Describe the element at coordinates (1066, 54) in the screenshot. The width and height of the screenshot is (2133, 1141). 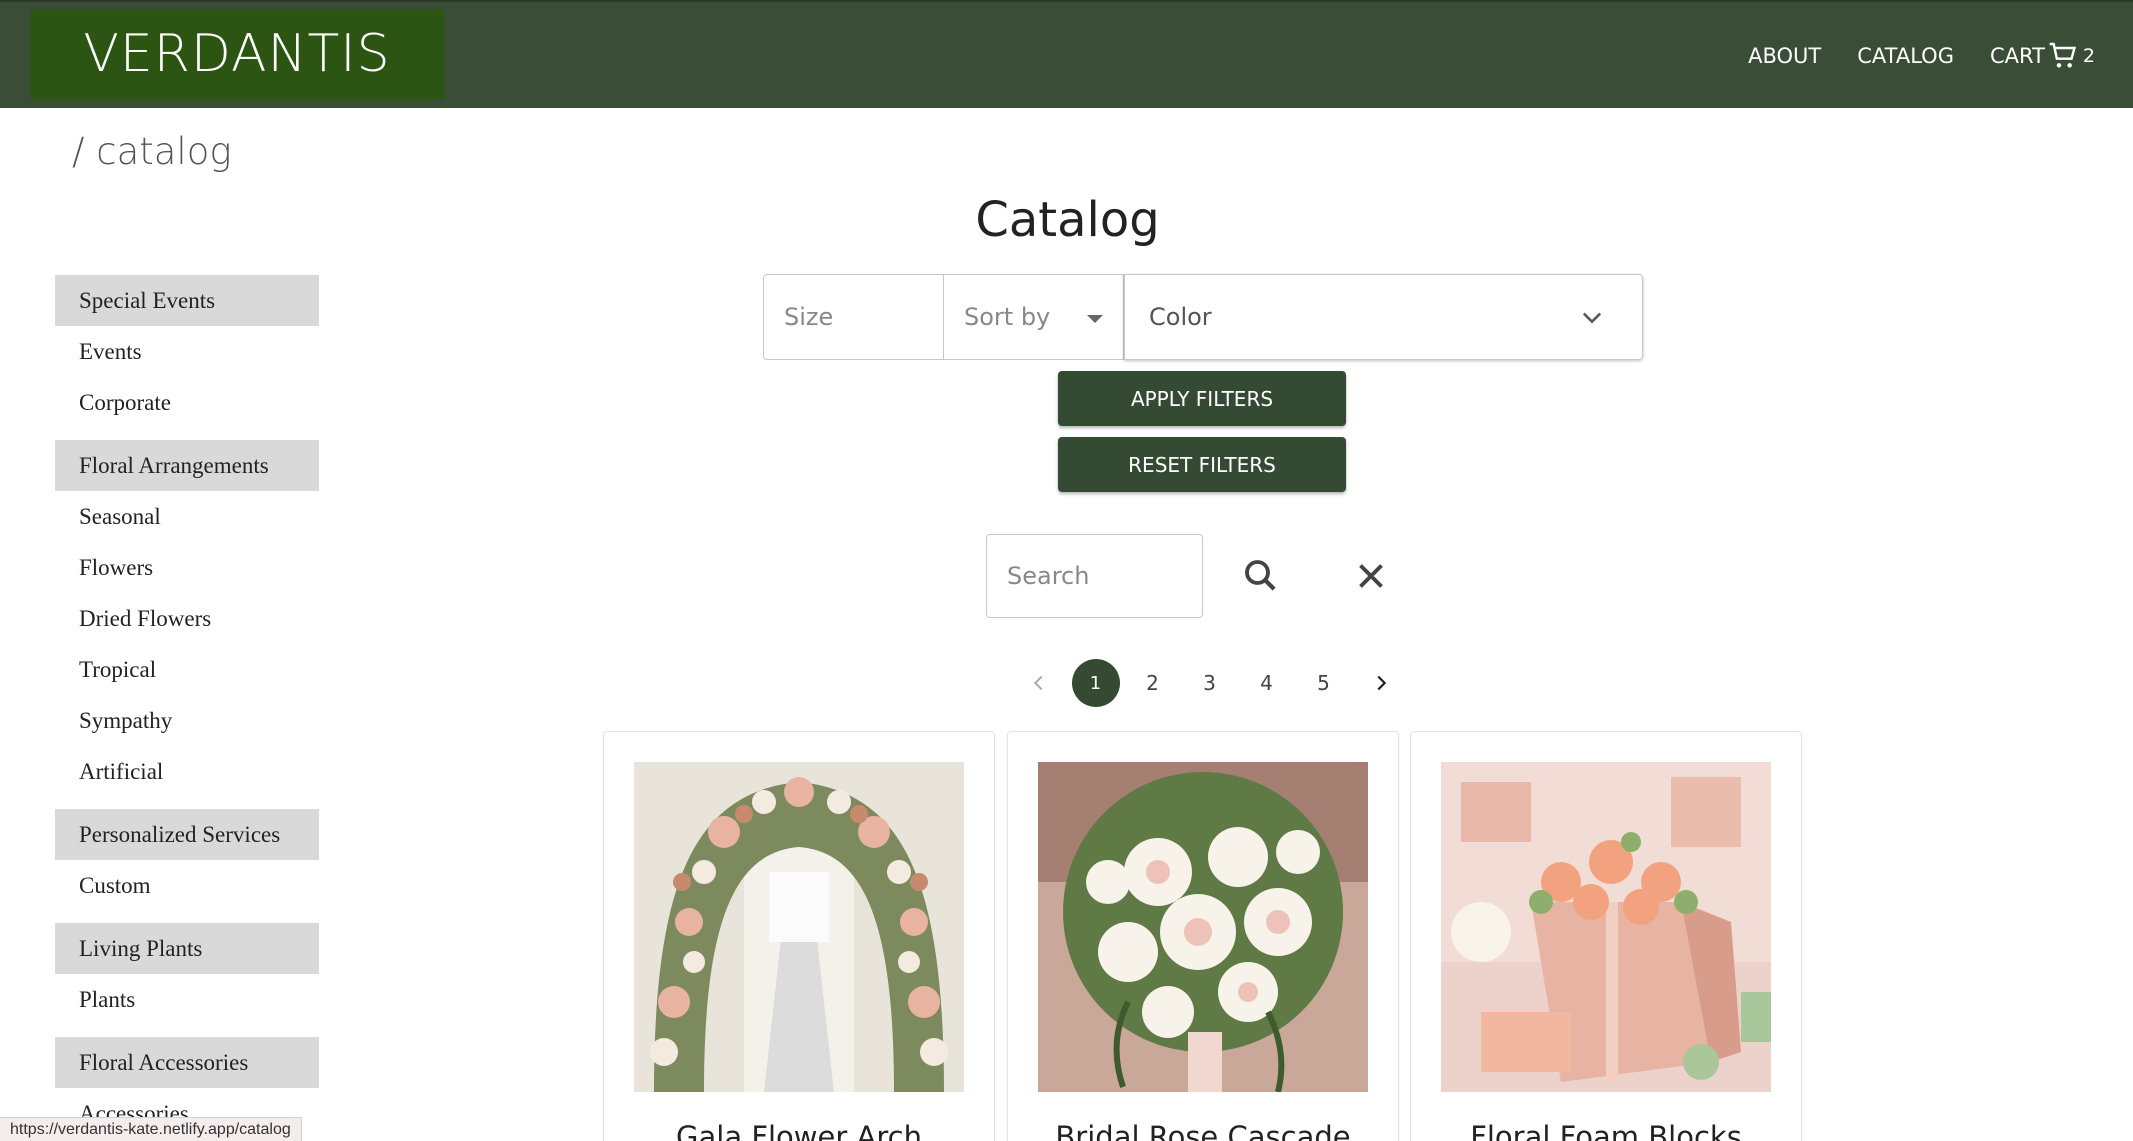
I see `top-navbar: VERDANTIS ABOUT CATALOG CART 2` at that location.